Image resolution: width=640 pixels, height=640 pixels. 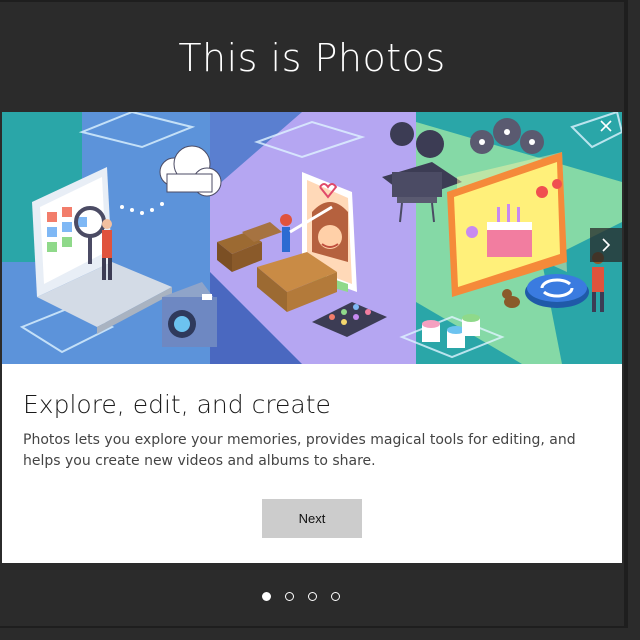 I want to click on next-slide-button, so click(x=606, y=245).